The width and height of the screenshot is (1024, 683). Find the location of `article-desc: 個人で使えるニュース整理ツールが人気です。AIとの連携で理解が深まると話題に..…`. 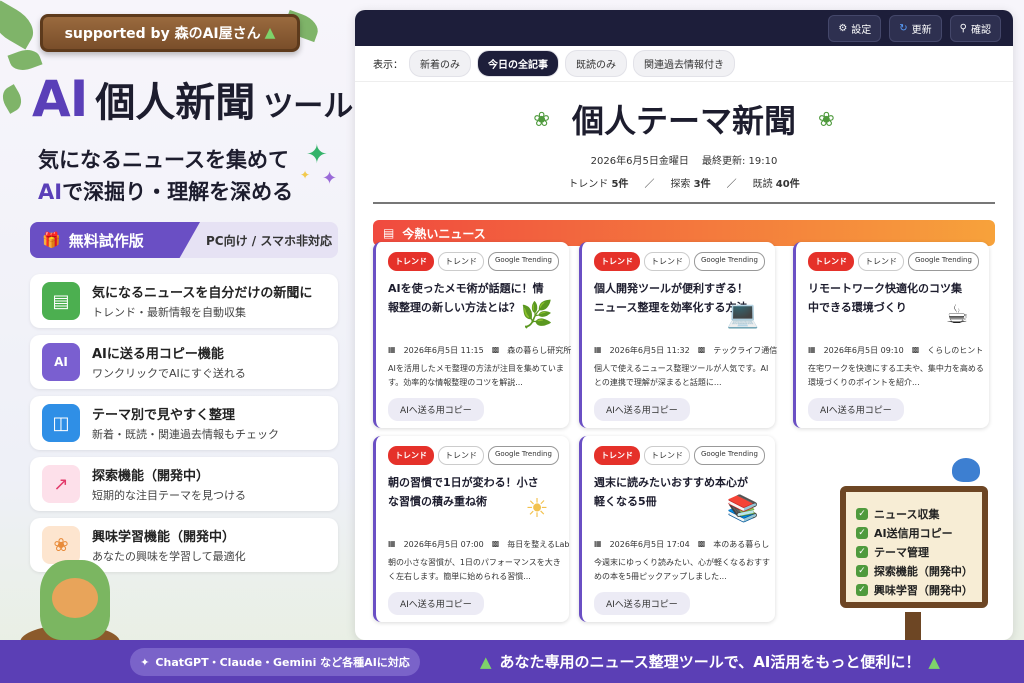

article-desc: 個人で使えるニュース整理ツールが人気です。AIとの連携で理解が深まると話題に..… is located at coordinates (681, 375).